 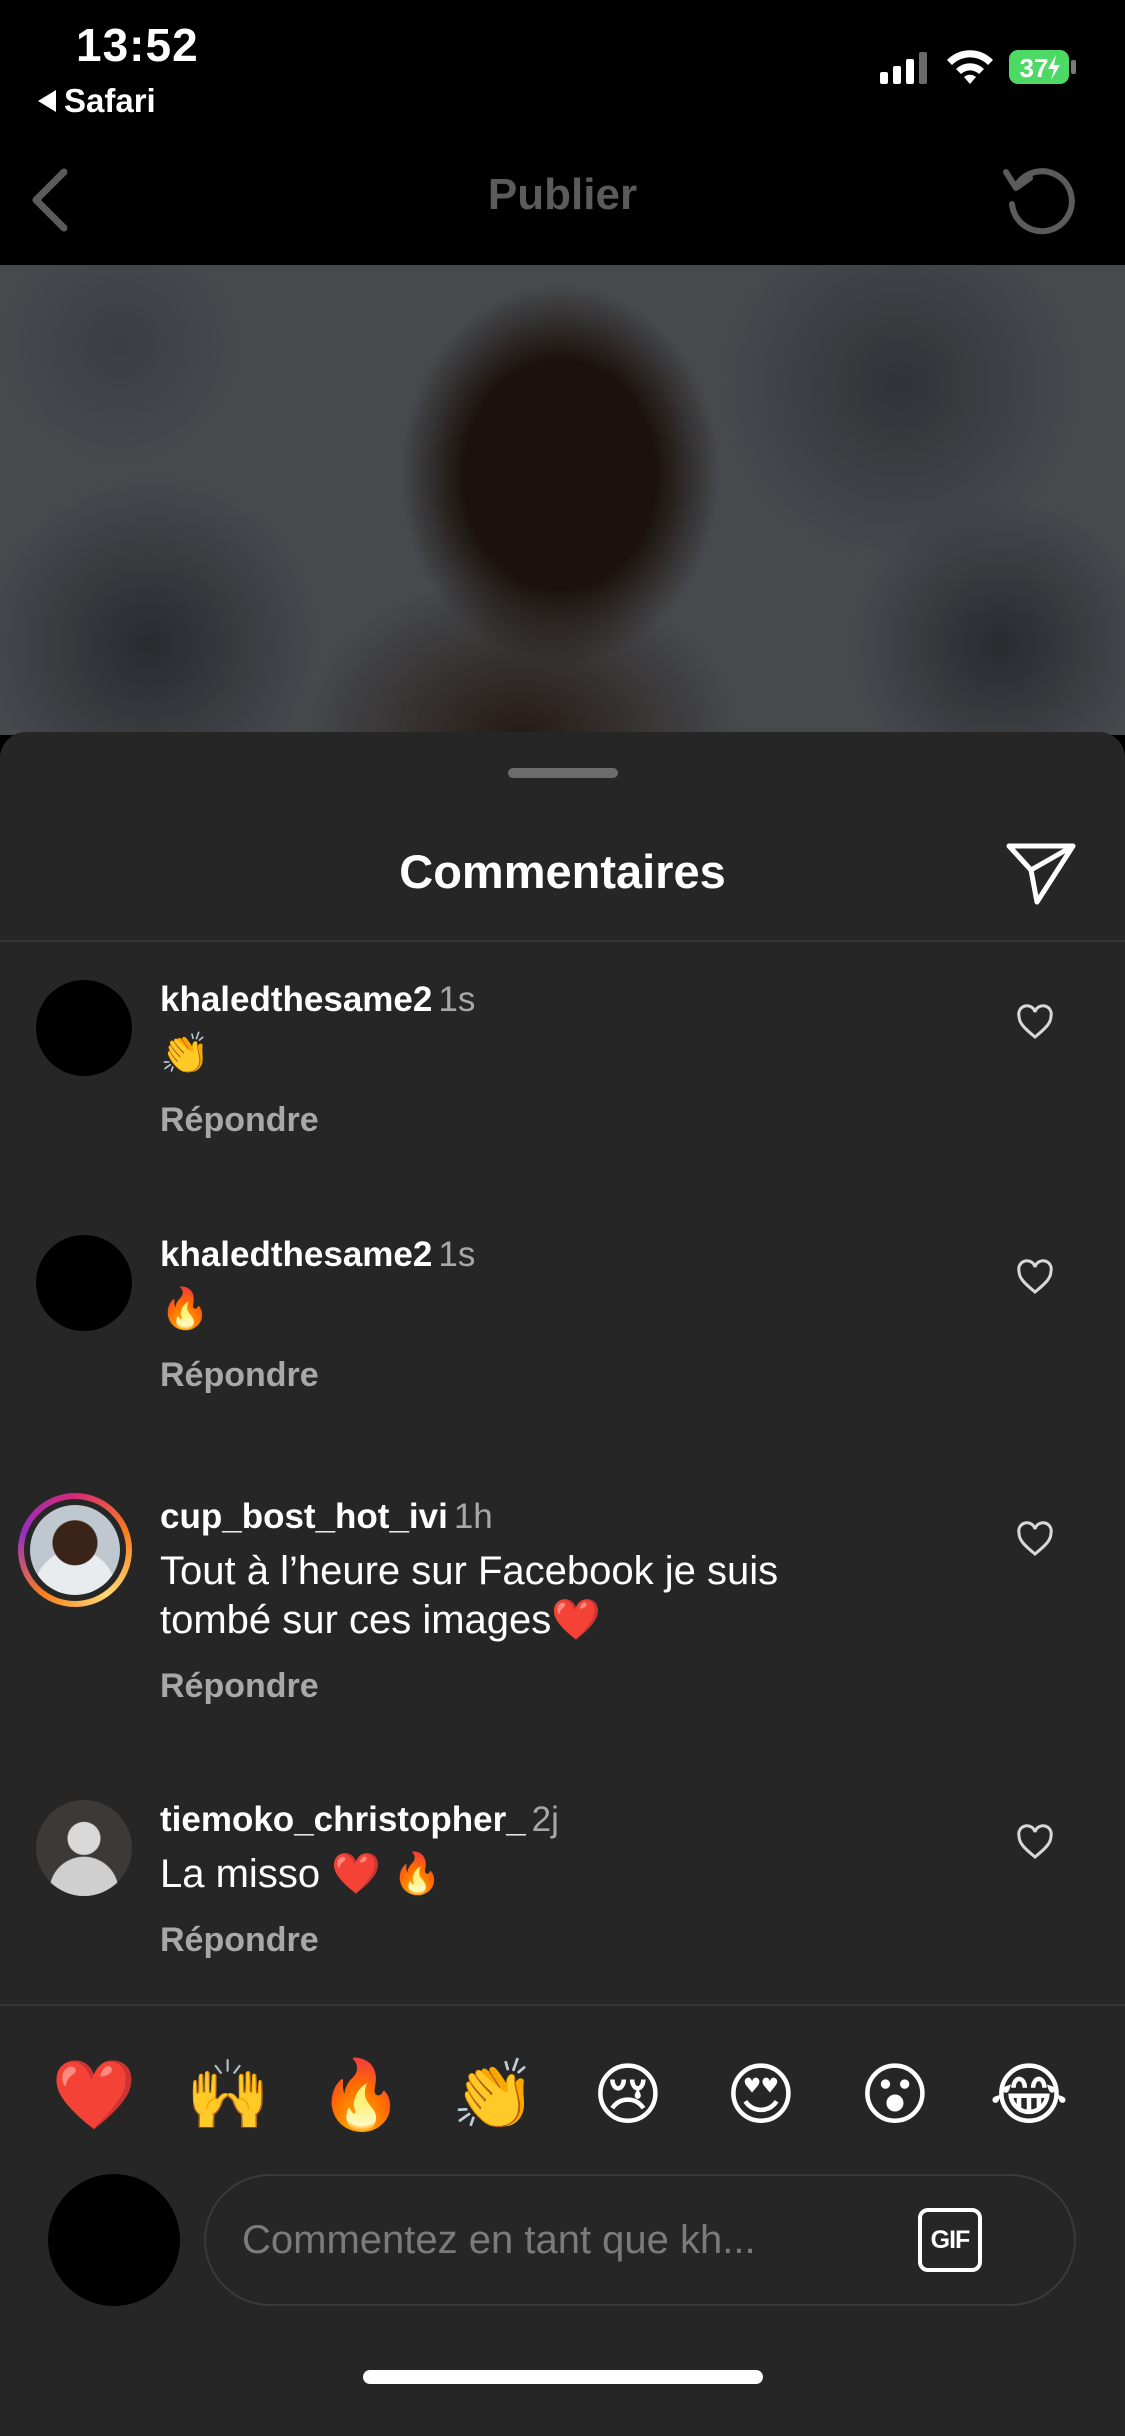 What do you see at coordinates (562, 871) in the screenshot?
I see `sheet-title: Commentaires` at bounding box center [562, 871].